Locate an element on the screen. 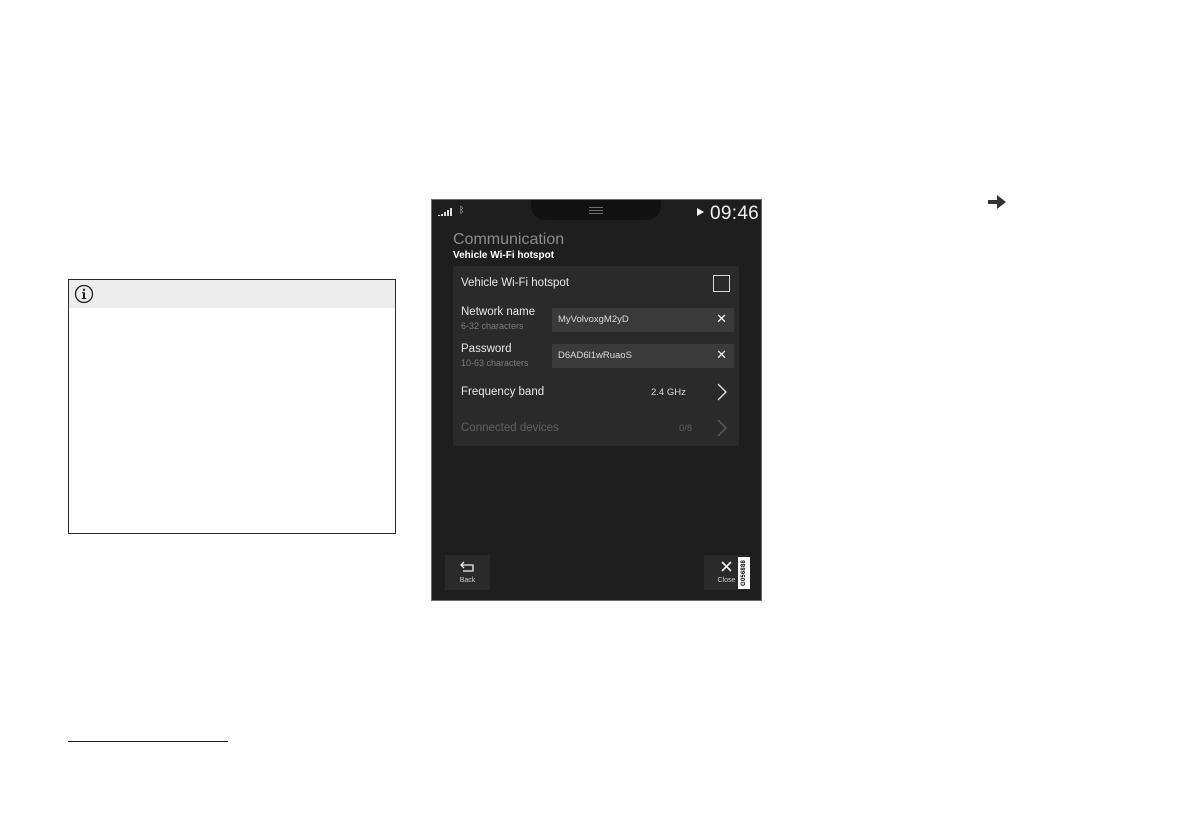 Image resolution: width=1192 pixels, height=840 pixels. back-button: Back is located at coordinates (467, 572).